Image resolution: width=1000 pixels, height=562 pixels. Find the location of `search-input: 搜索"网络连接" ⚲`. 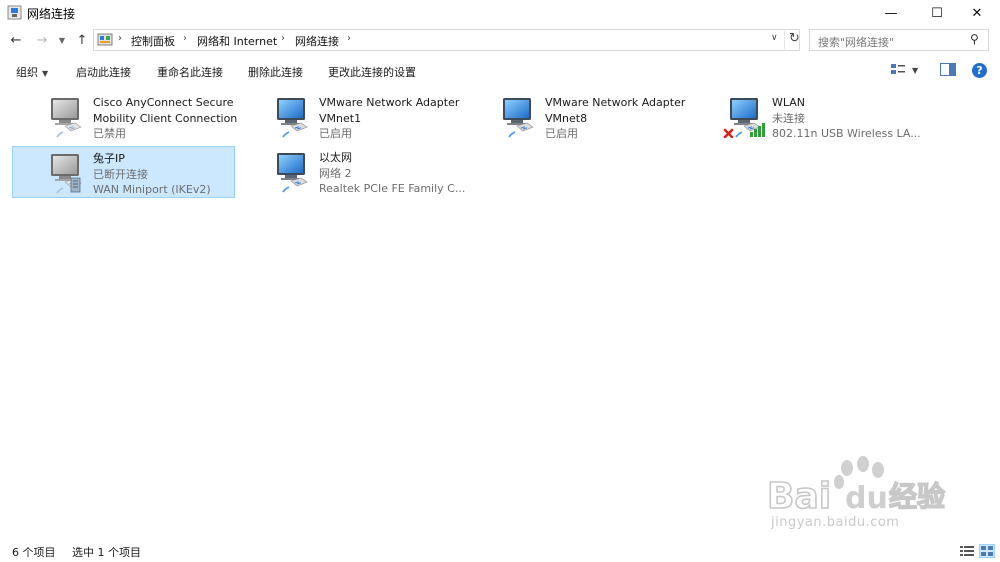

search-input: 搜索"网络连接" ⚲ is located at coordinates (899, 40).